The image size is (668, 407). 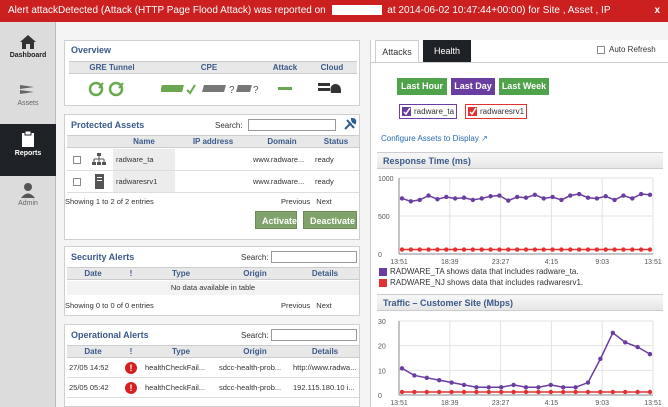 I want to click on traffic-chart: 13:51 18:39 23:27 4:15 9:03 13:51 30 20 10 0, so click(x=520, y=363).